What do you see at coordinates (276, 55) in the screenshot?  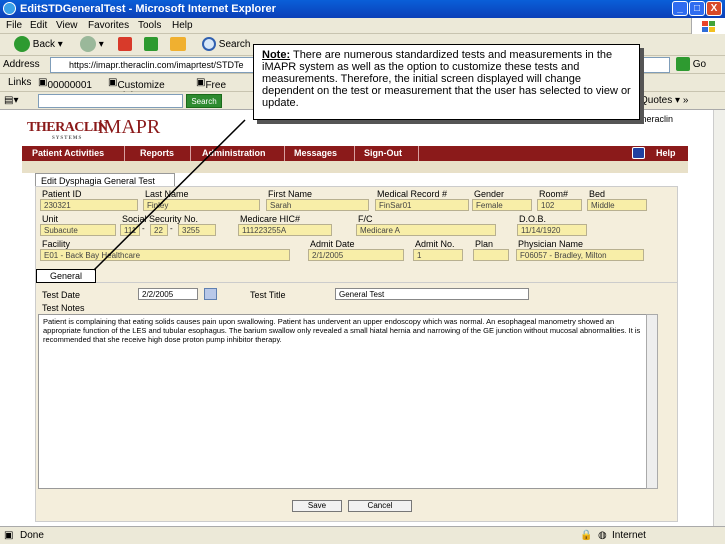 I see `callout-heading: Note:` at bounding box center [276, 55].